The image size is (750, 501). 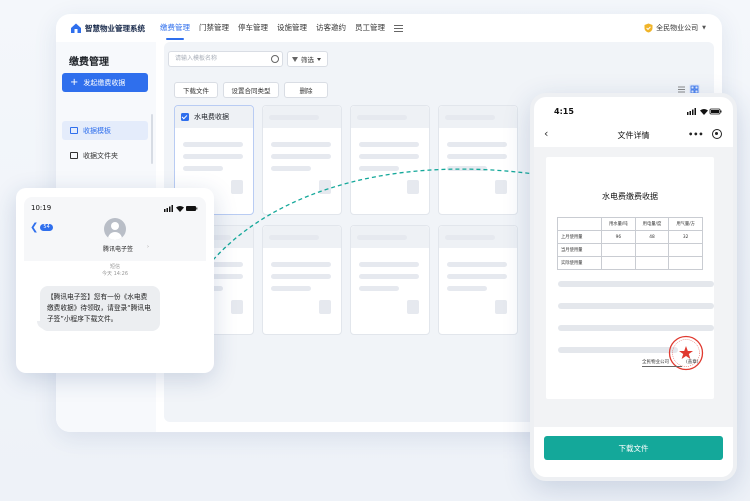 What do you see at coordinates (275, 59) in the screenshot?
I see `search-icon` at bounding box center [275, 59].